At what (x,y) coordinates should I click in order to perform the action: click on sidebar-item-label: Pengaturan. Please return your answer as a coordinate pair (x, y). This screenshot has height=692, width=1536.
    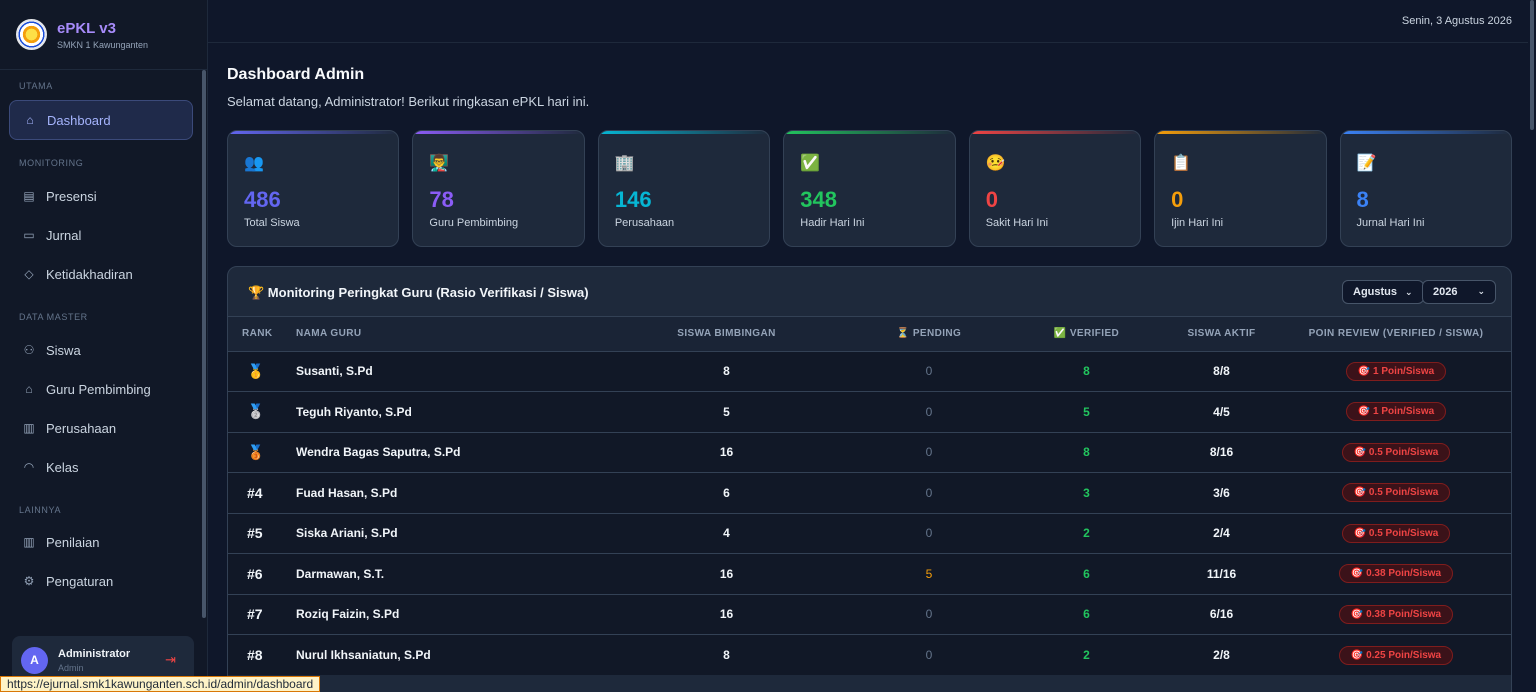
    Looking at the image, I should click on (80, 581).